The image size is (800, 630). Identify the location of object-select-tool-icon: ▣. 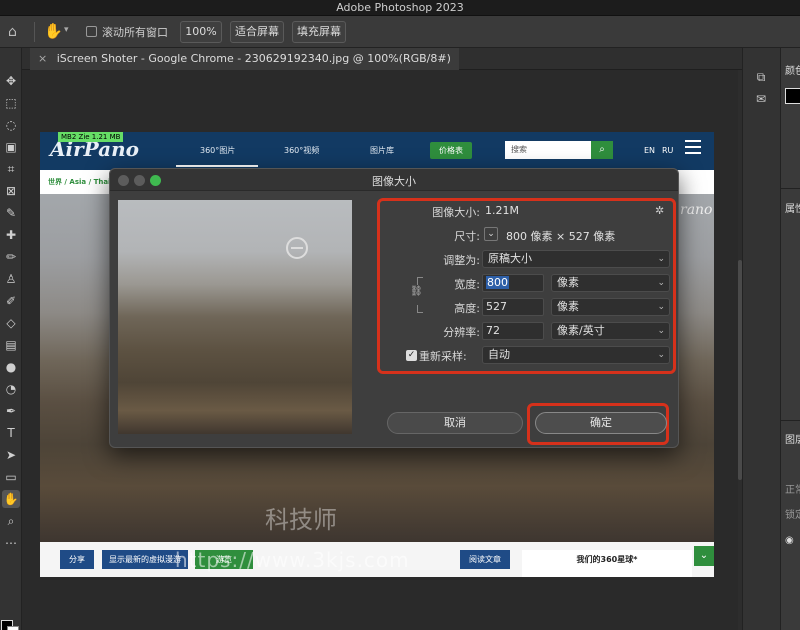
(11, 147).